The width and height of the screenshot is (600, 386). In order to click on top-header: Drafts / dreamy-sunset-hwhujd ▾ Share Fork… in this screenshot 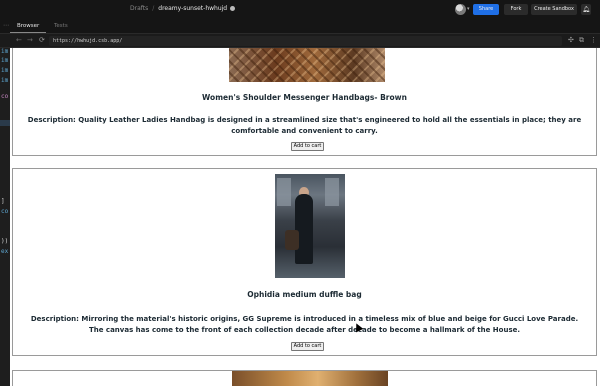, I will do `click(300, 10)`.